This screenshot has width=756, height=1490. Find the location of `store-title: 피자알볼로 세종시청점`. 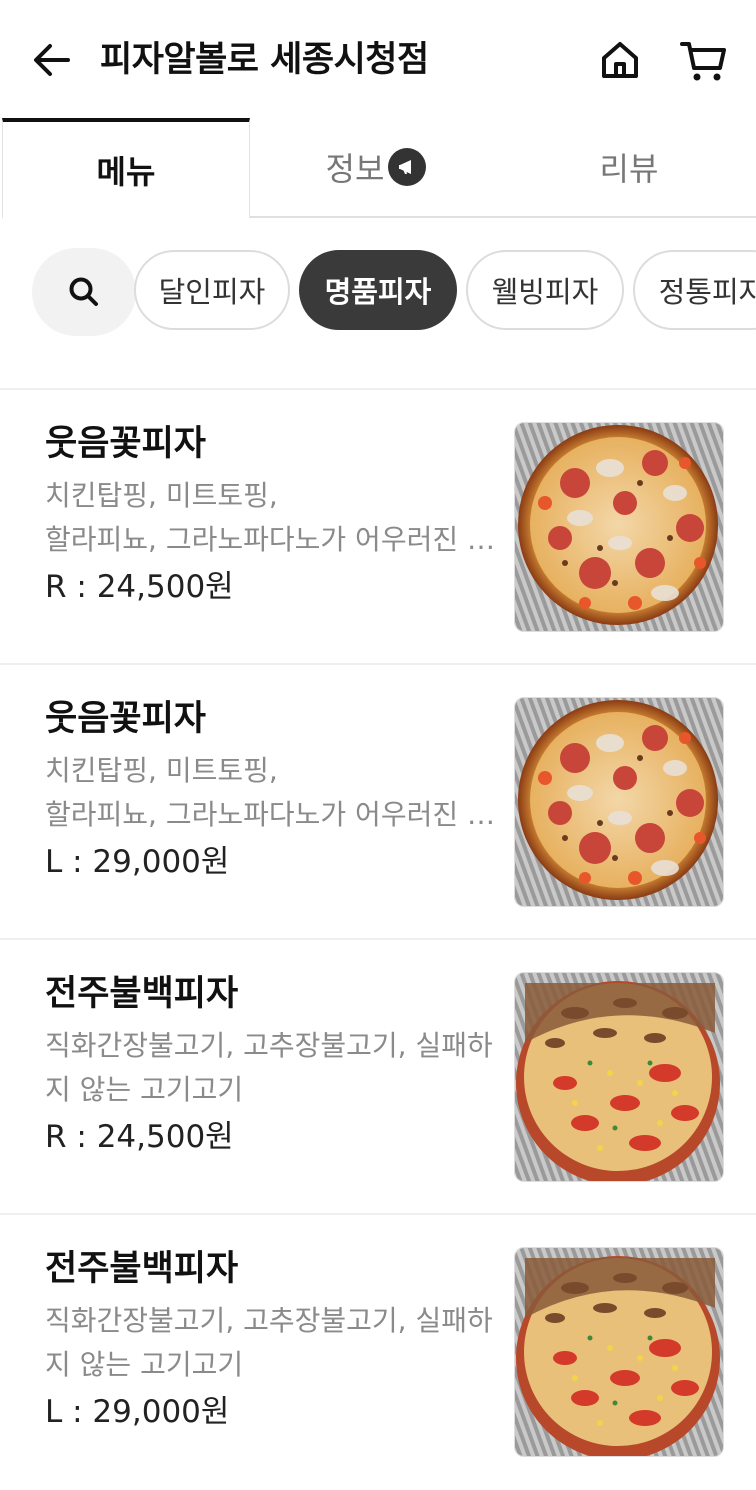

store-title: 피자알볼로 세종시청점 is located at coordinates (264, 60).